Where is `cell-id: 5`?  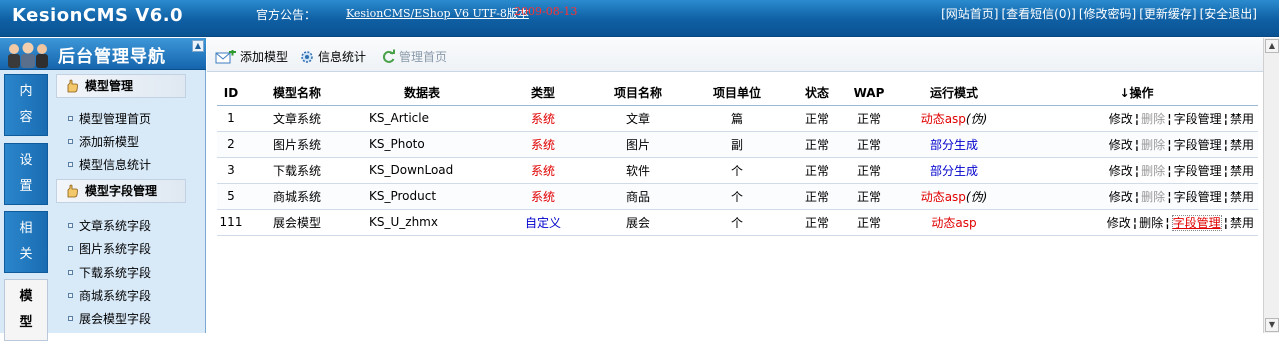
cell-id: 5 is located at coordinates (231, 196).